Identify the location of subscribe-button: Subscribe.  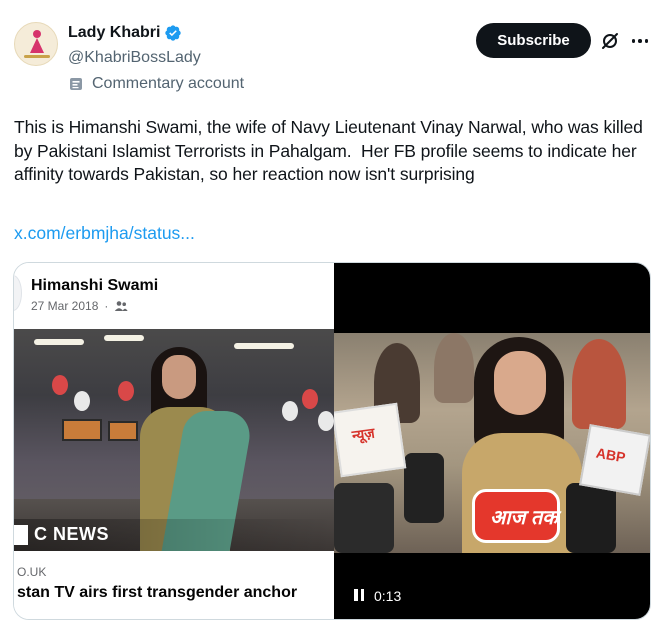
(533, 40).